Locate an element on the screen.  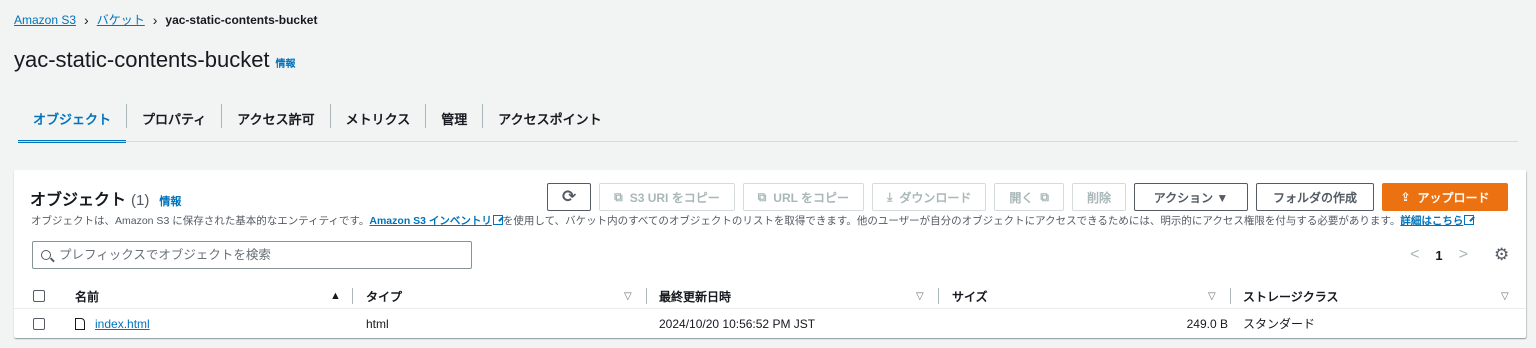
pagination: < 1 > is located at coordinates (1439, 255).